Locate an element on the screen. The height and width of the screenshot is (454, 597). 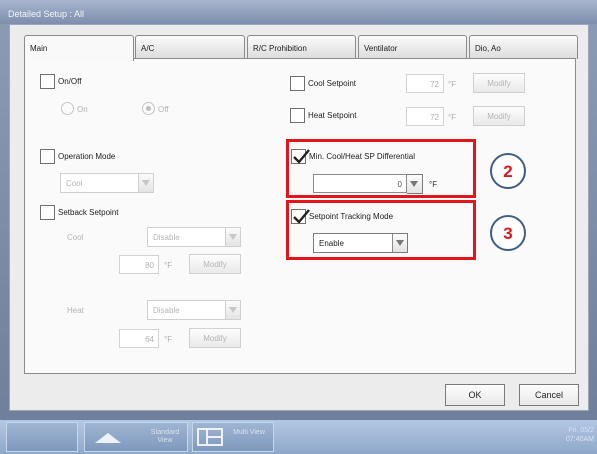
radio-off-label: Off is located at coordinates (163, 109).